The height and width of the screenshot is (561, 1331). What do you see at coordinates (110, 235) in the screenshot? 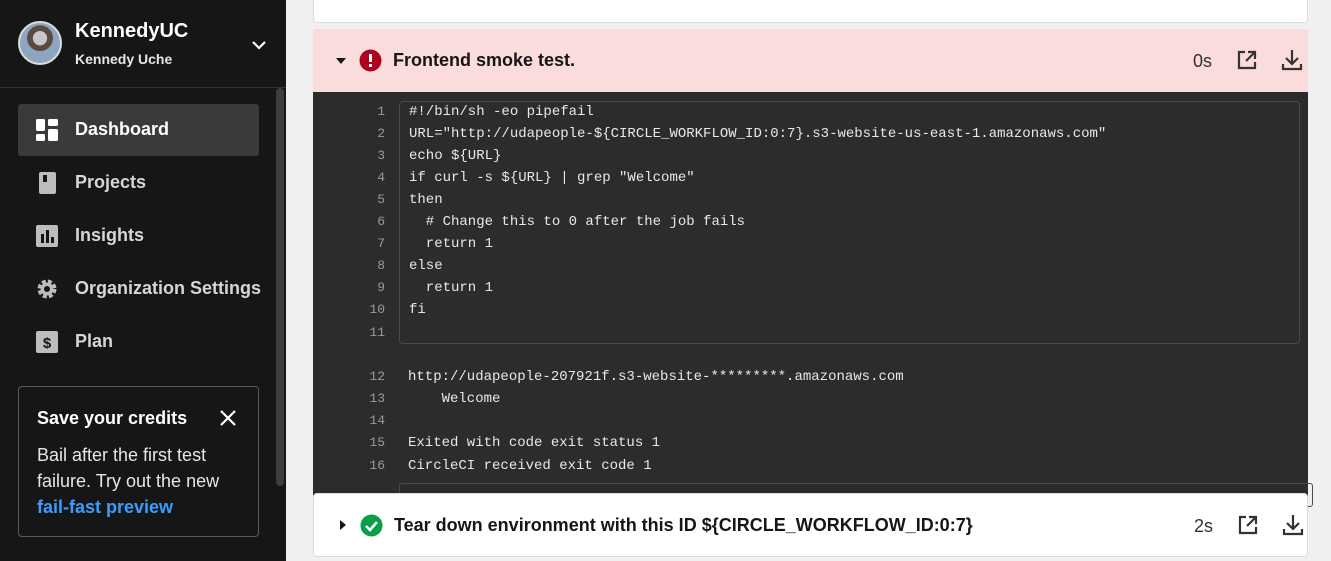
I see `sidebar-item-label: Insights` at bounding box center [110, 235].